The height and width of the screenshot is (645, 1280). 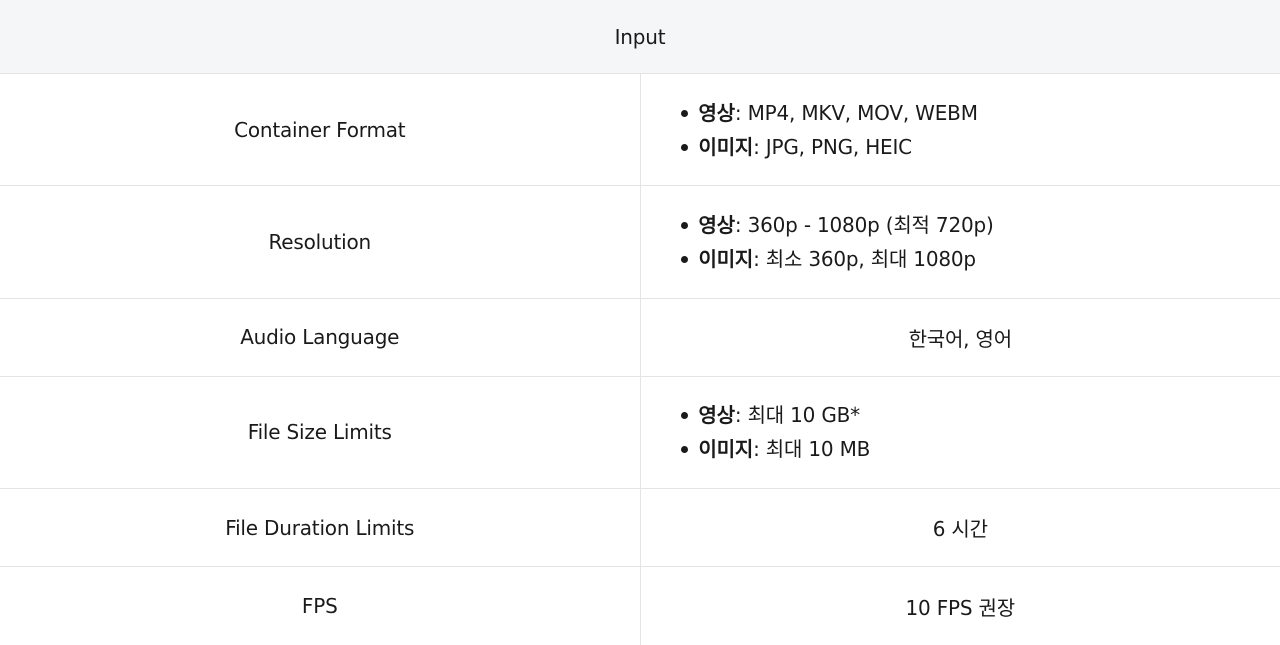 What do you see at coordinates (320, 337) in the screenshot?
I see `row-label: Audio Language` at bounding box center [320, 337].